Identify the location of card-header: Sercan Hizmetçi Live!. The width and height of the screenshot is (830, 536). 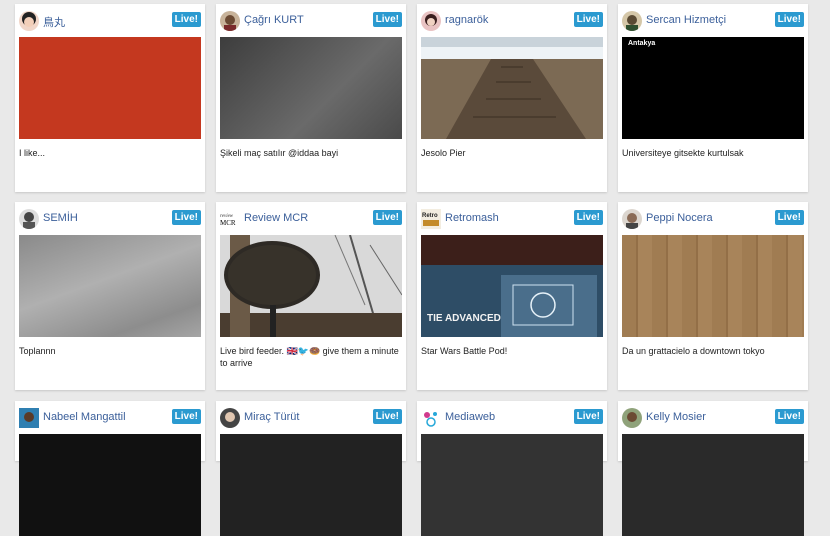
(713, 21).